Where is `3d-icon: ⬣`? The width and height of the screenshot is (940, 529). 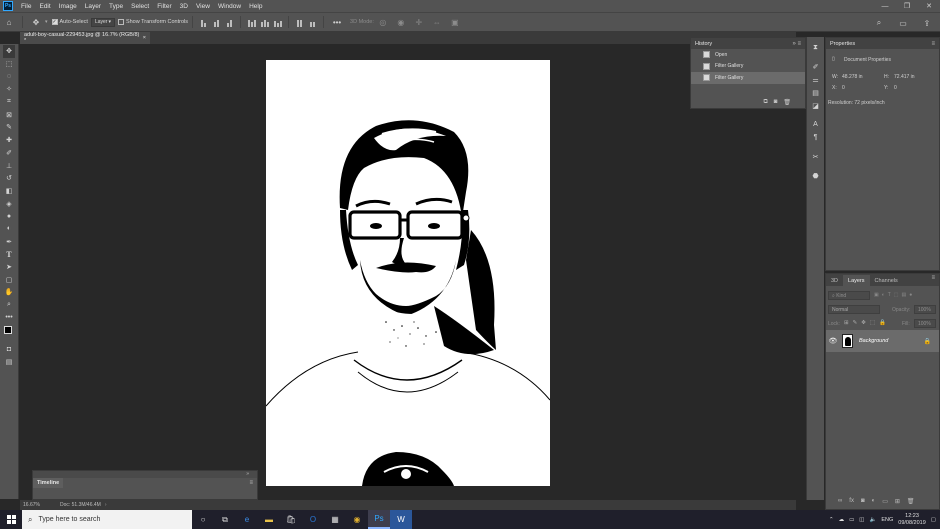 3d-icon: ⬣ is located at coordinates (816, 175).